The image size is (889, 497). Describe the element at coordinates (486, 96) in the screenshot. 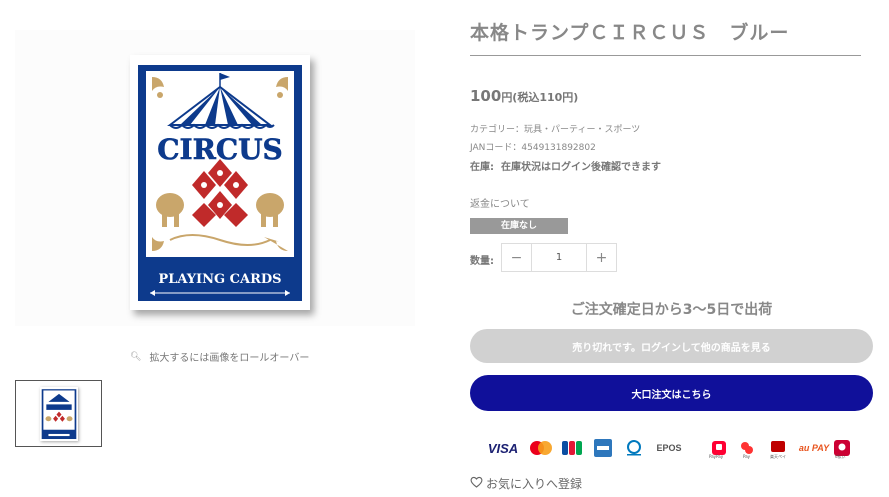

I see `price-value: 100` at that location.